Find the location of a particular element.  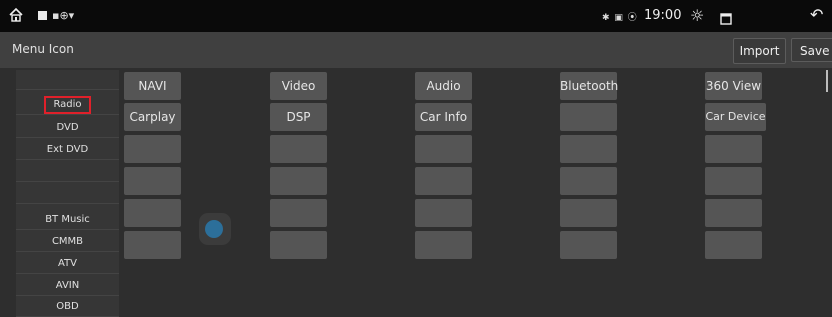

tile-car-info: Car Info is located at coordinates (443, 117).